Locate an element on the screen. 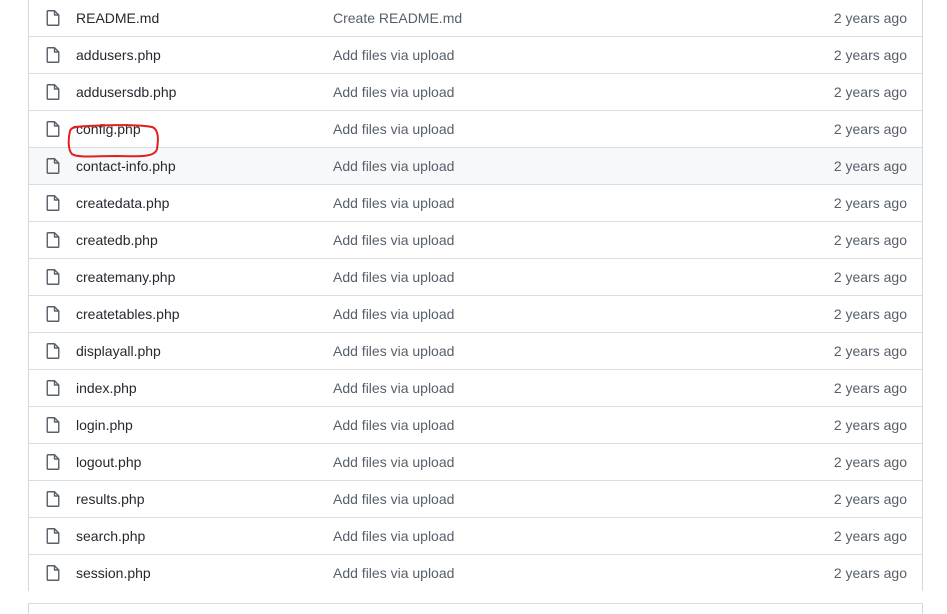  file-name-link: addusersdb.php is located at coordinates (126, 92).